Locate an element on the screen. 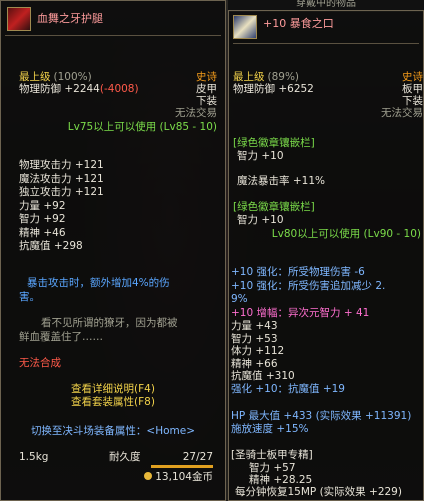 The image size is (424, 501). level-requirement: Lv80以上可以使用 (Lv90 - 10) is located at coordinates (346, 234).